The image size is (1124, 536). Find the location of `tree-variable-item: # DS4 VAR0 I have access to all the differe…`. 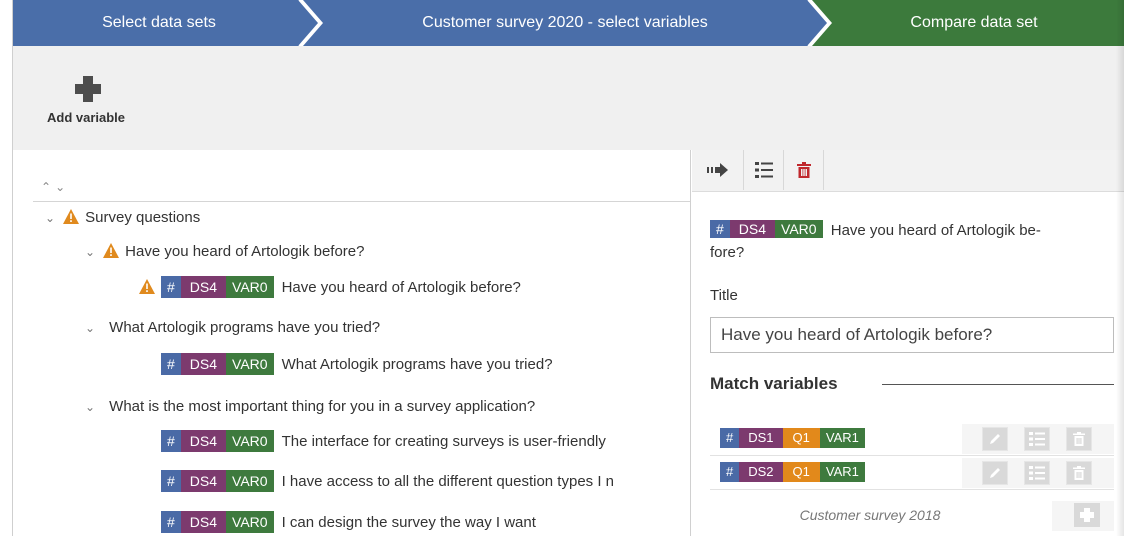

tree-variable-item: # DS4 VAR0 I have access to all the differe… is located at coordinates (387, 482).